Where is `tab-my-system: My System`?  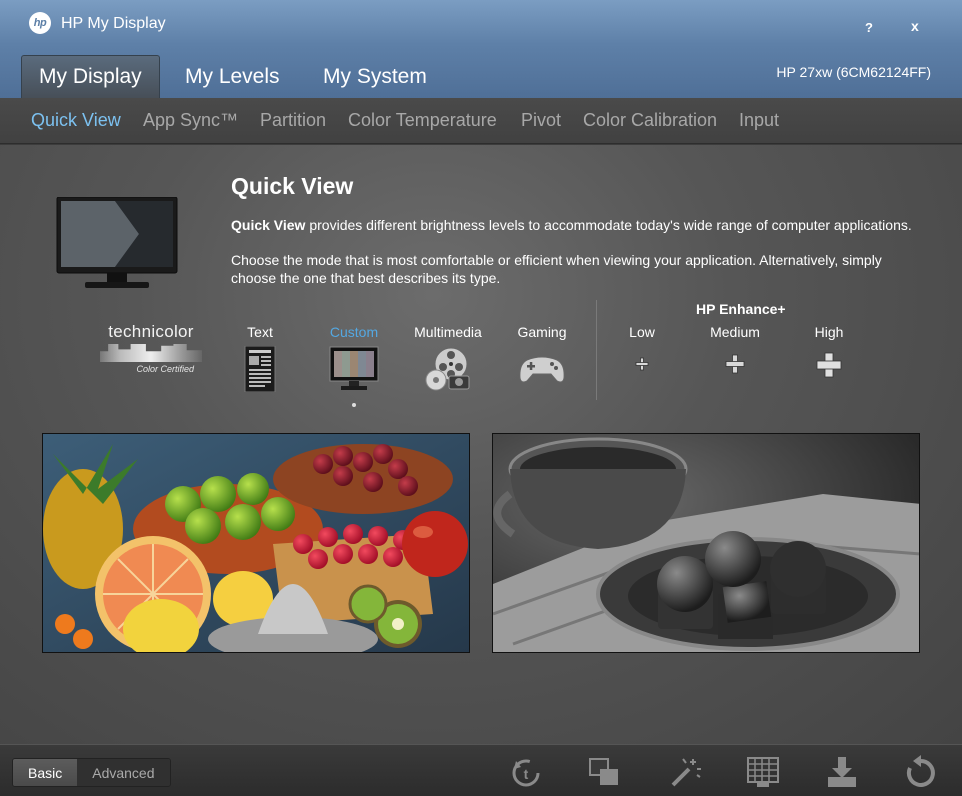
tab-my-system: My System is located at coordinates (375, 76).